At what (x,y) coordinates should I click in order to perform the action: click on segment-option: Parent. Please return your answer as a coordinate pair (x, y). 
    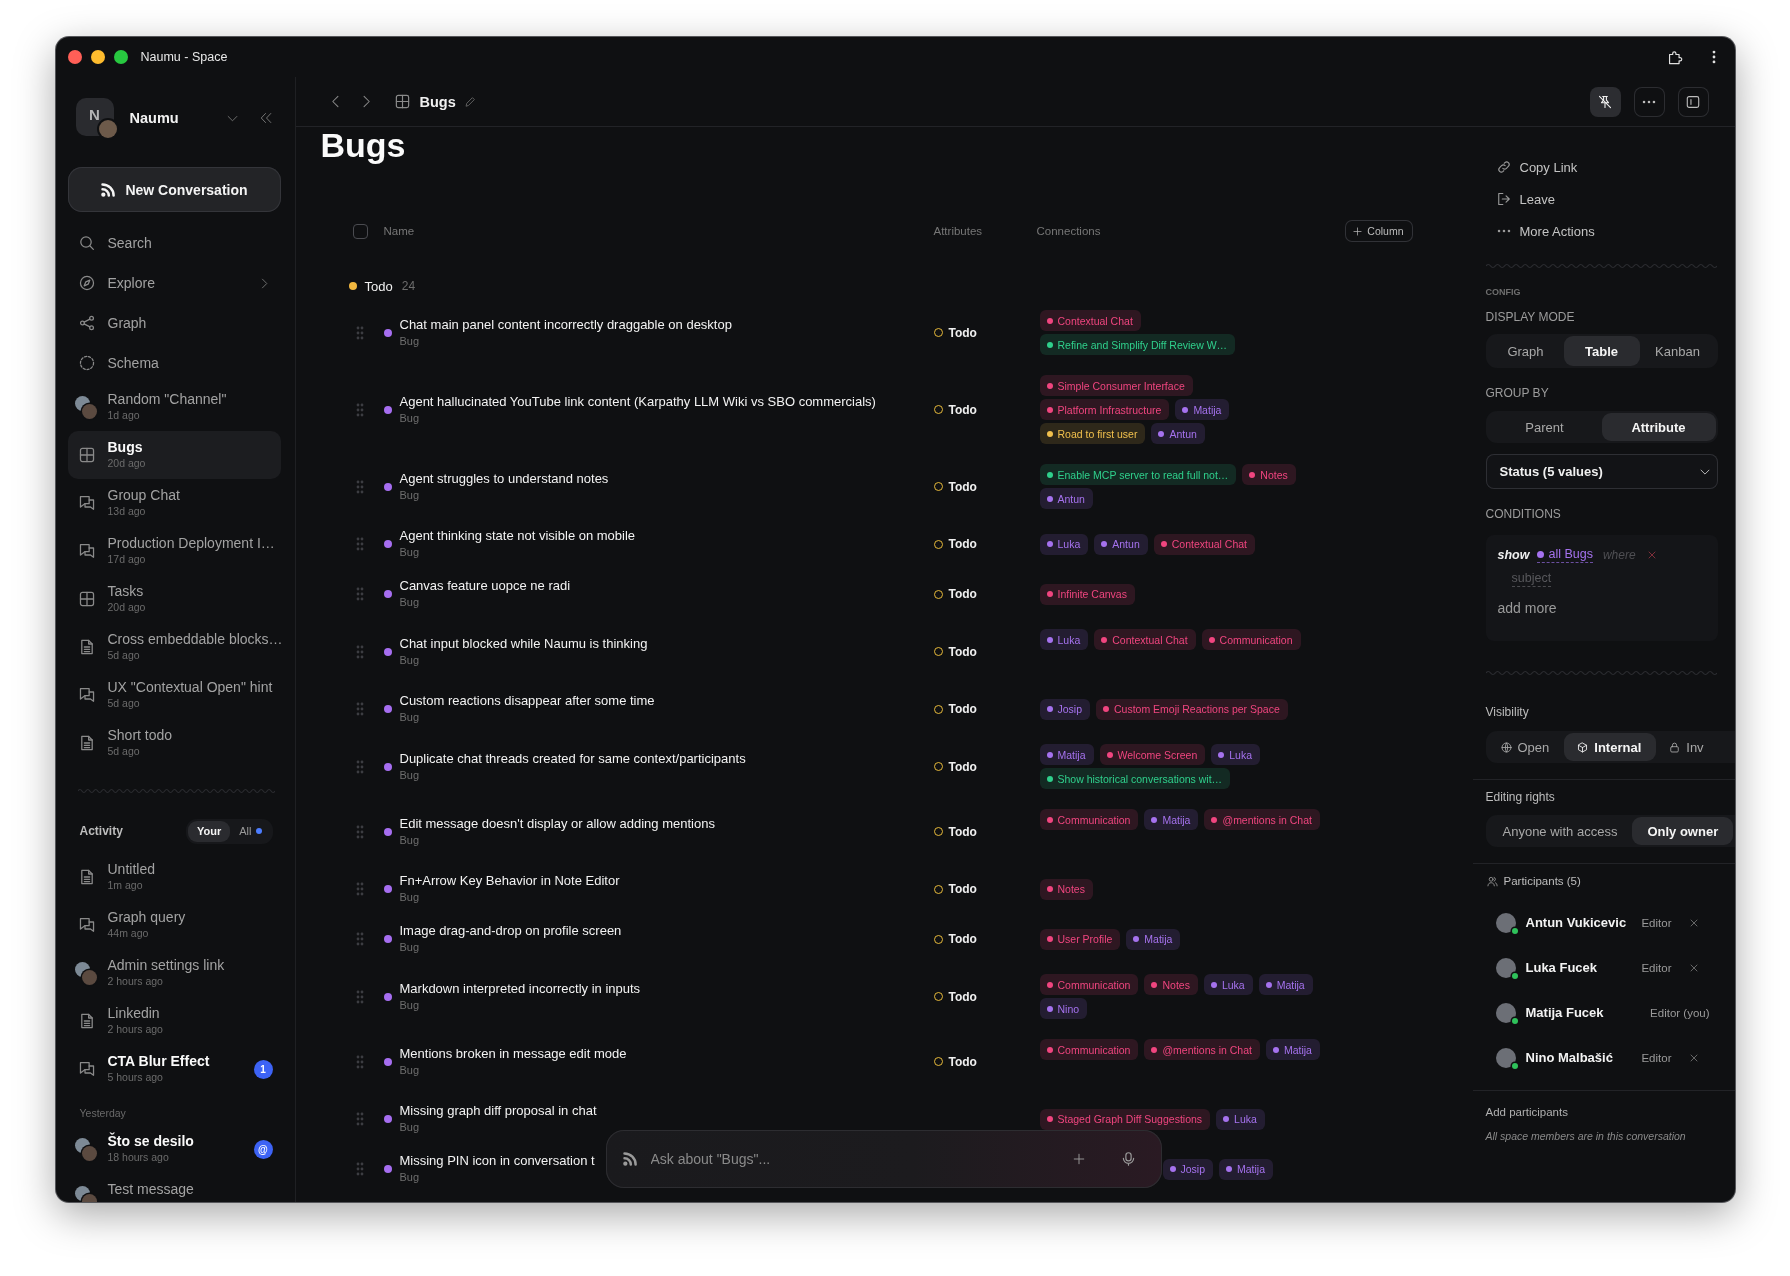
    Looking at the image, I should click on (1544, 427).